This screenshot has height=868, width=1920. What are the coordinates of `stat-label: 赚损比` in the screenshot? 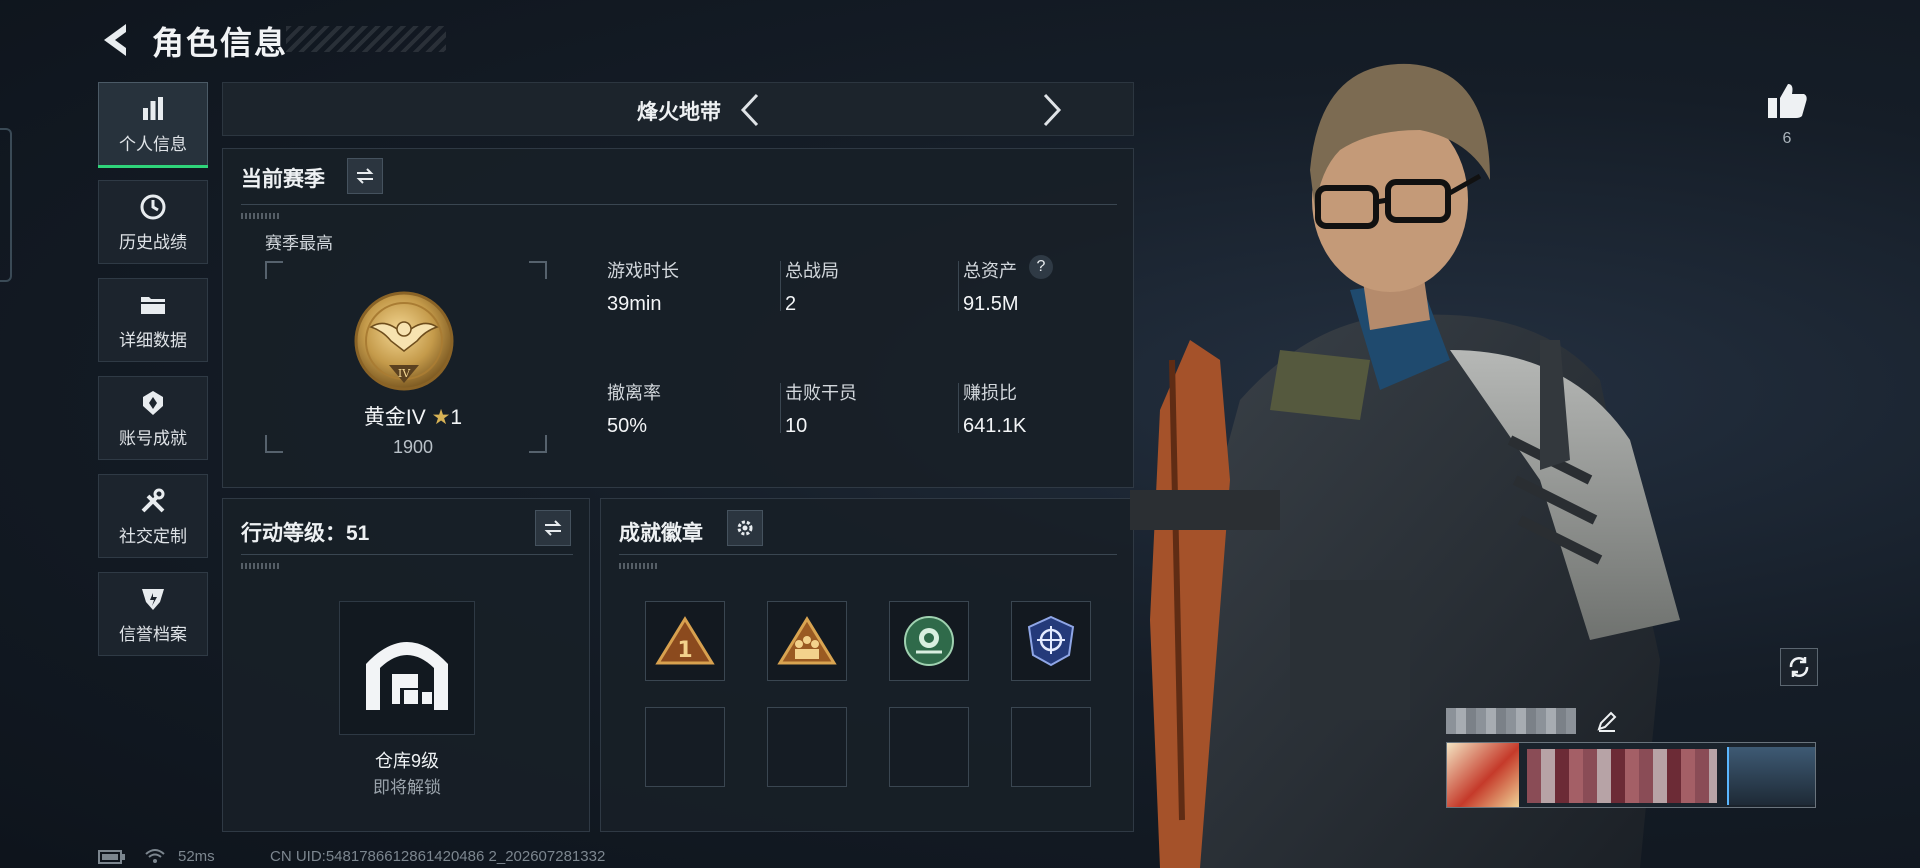 It's located at (990, 393).